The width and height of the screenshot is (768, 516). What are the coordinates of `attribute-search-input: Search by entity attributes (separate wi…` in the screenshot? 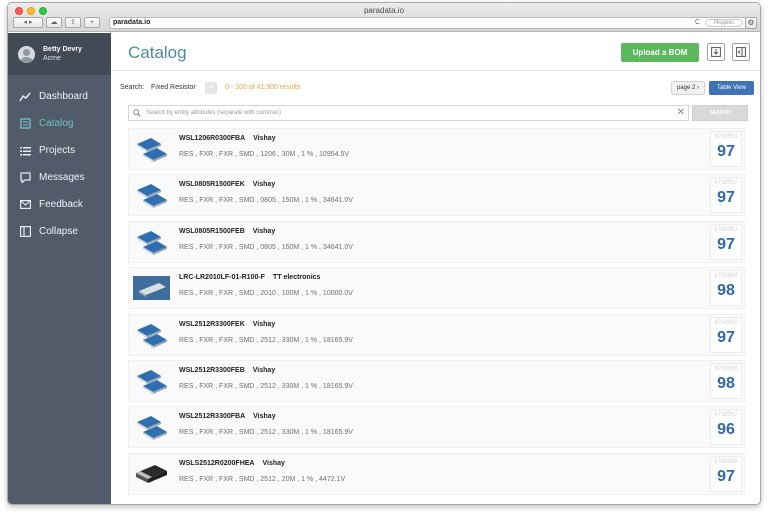 It's located at (408, 113).